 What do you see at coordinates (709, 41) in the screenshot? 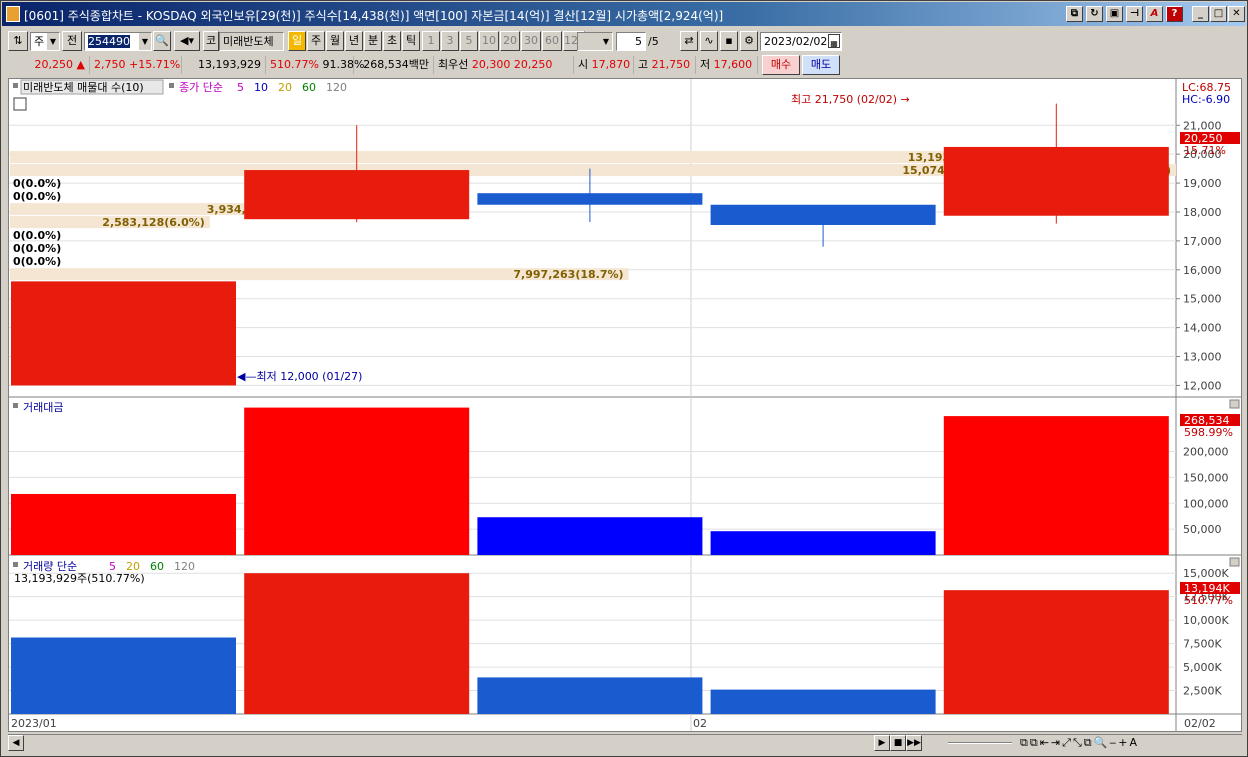
I see `chart-icon: ∿` at bounding box center [709, 41].